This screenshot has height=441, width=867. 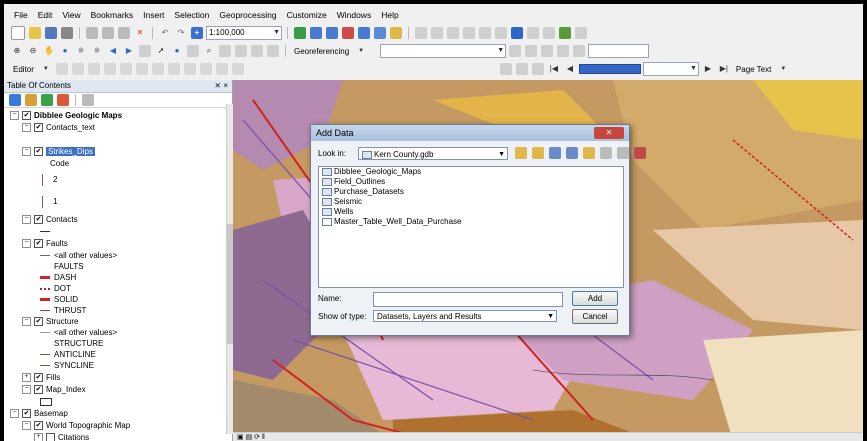 I want to click on list-by-drawing-order-icon, so click(x=15, y=100).